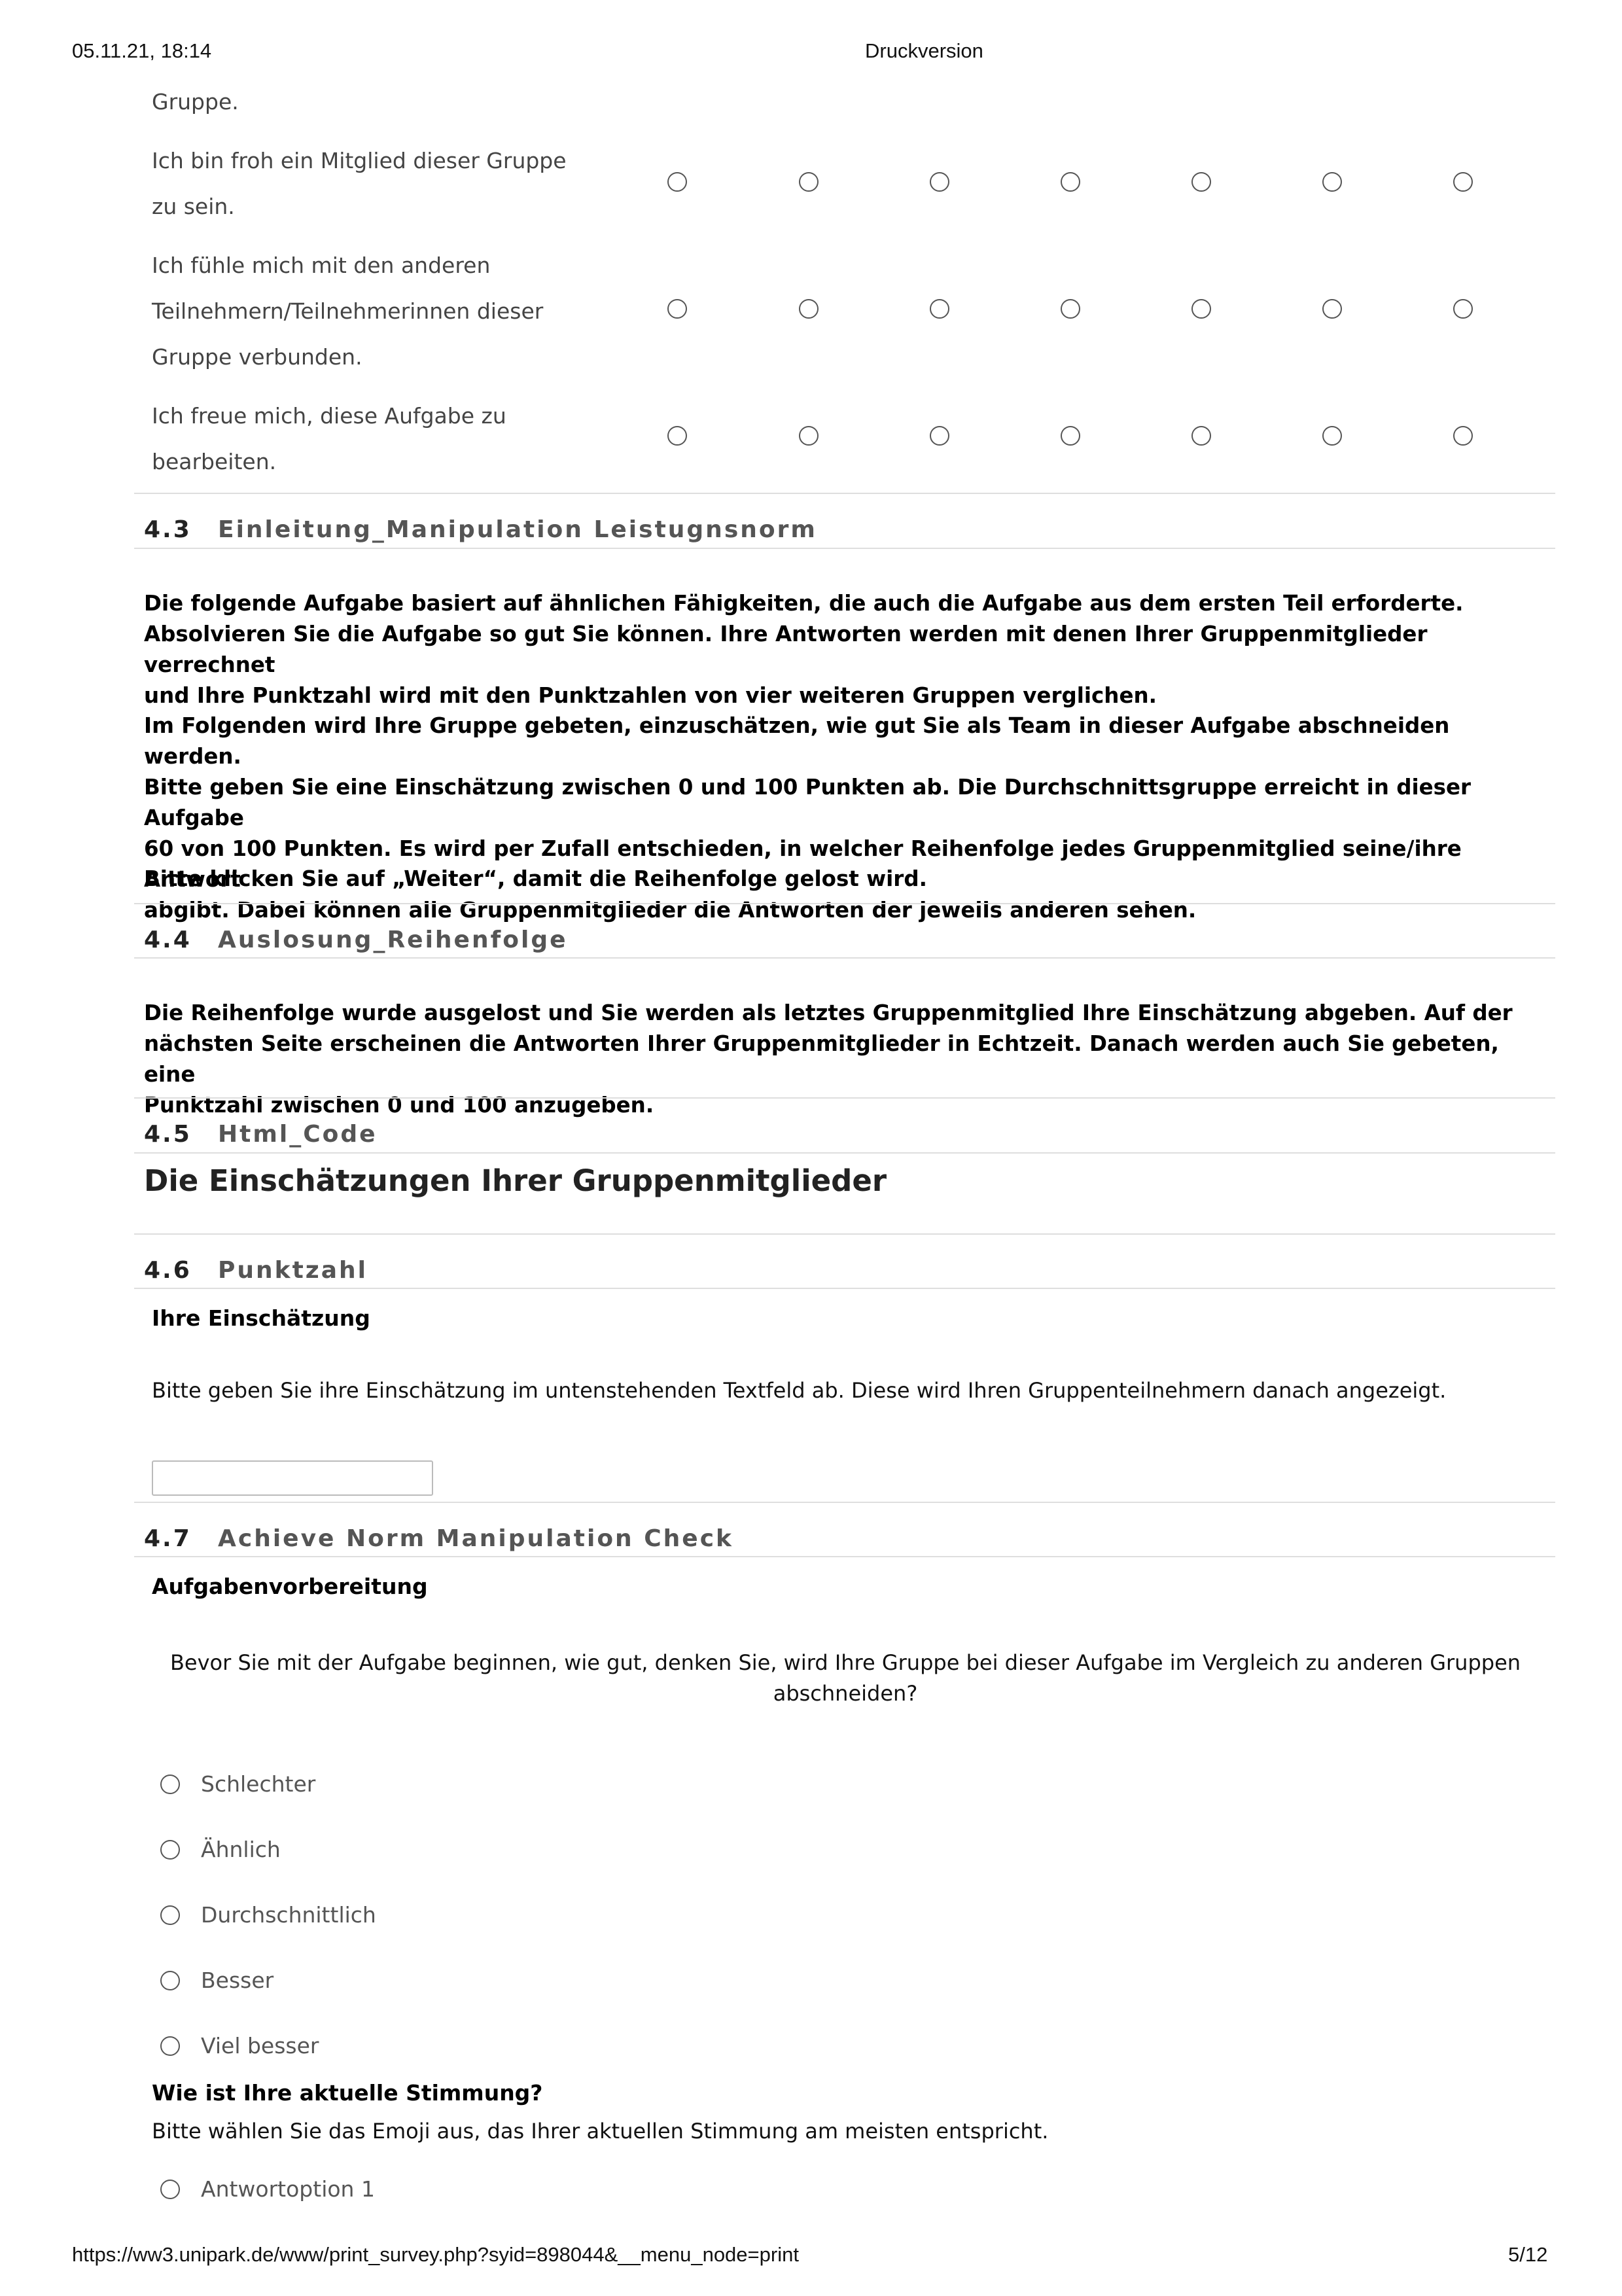  What do you see at coordinates (329, 416) in the screenshot?
I see `matrix-row-3-line: Ich freue mich, diese Aufgabe zu` at bounding box center [329, 416].